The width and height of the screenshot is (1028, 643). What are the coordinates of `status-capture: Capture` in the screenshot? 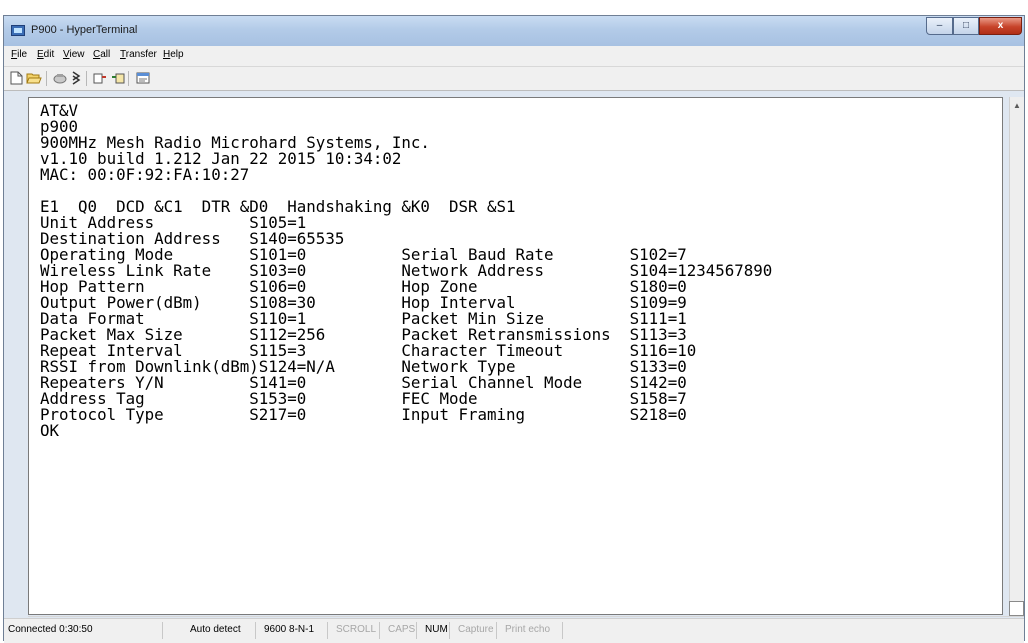 It's located at (476, 629).